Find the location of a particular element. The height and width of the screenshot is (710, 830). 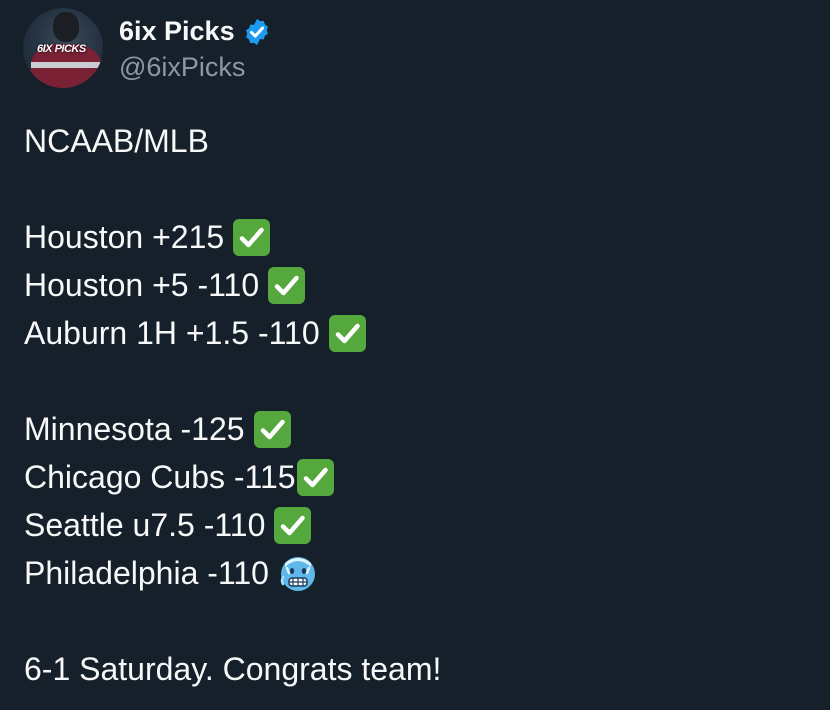

avatar-logo-text: 6IX PICKS is located at coordinates (61, 49).